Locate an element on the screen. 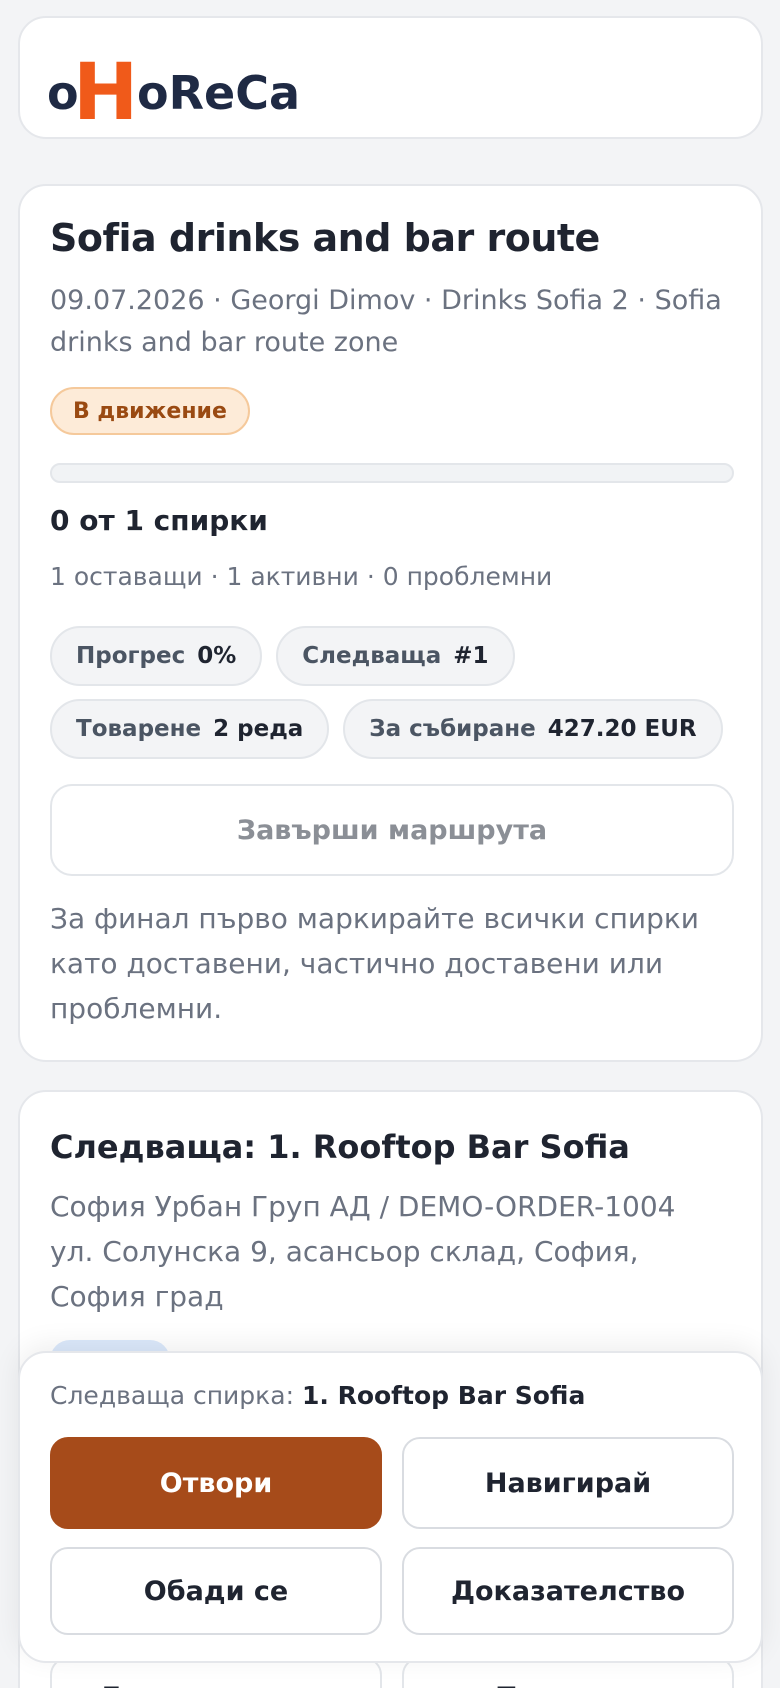  chip-to-collect: За събиране 427.20 EUR is located at coordinates (533, 729).